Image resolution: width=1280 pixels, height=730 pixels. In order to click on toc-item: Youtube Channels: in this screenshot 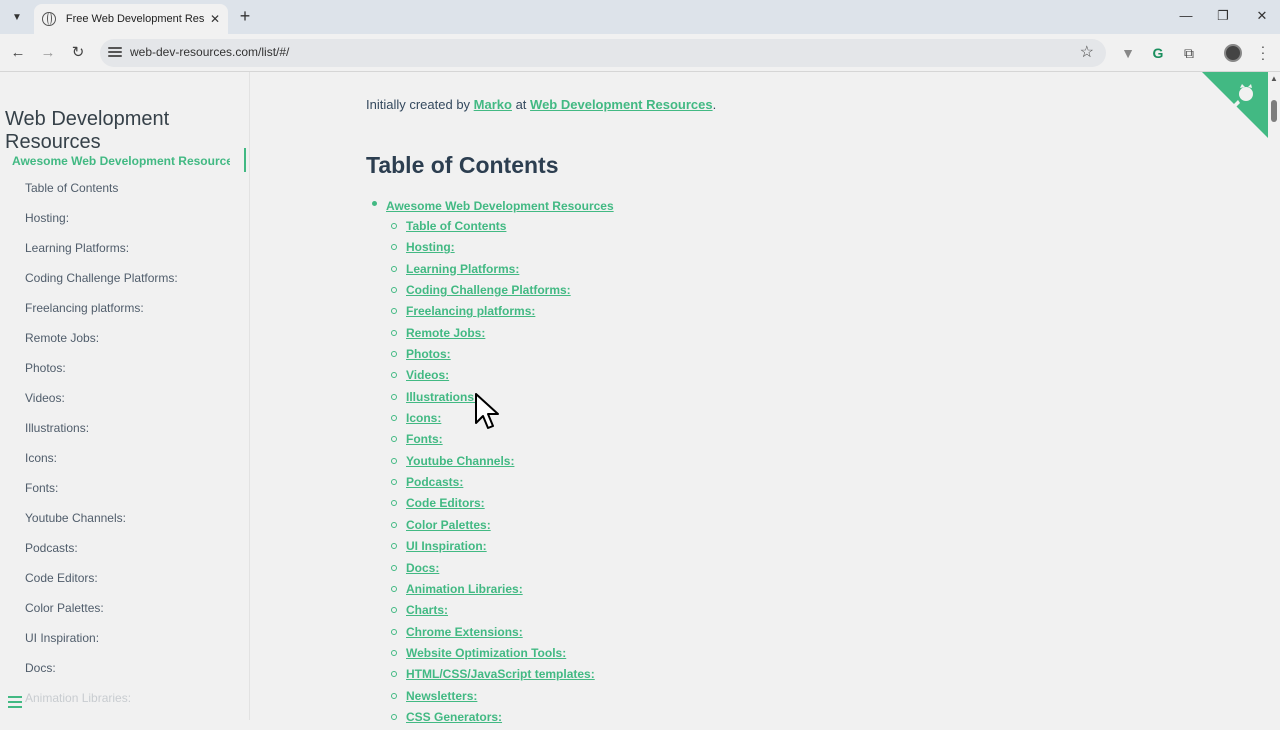, I will do `click(493, 463)`.